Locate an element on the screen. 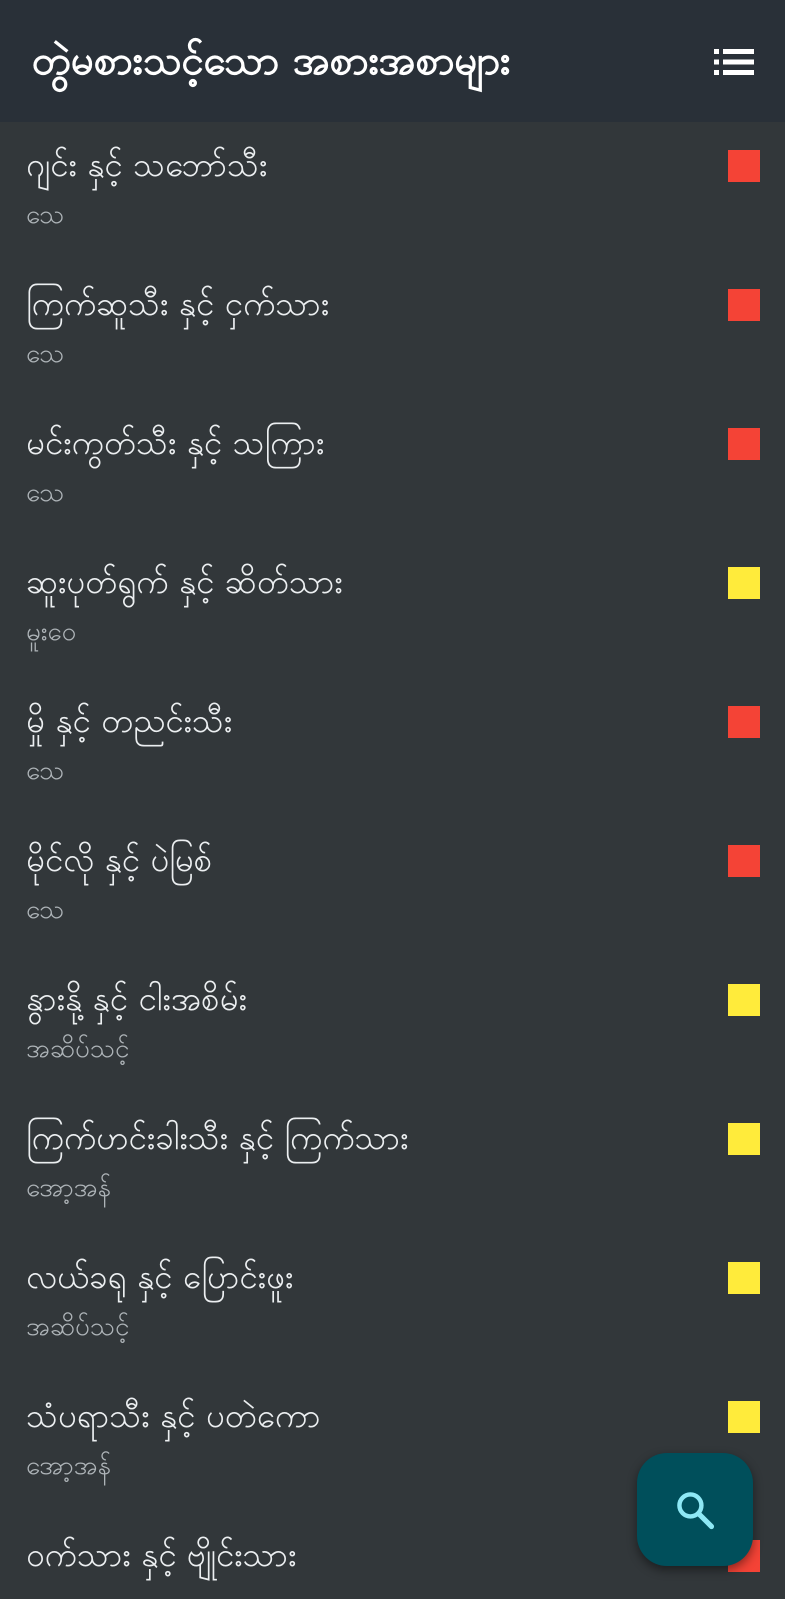 The height and width of the screenshot is (1599, 785). list-item: နွားနို့ နှင့် ငါးအစိမ်း အဆိပ်သင့် is located at coordinates (392, 1025).